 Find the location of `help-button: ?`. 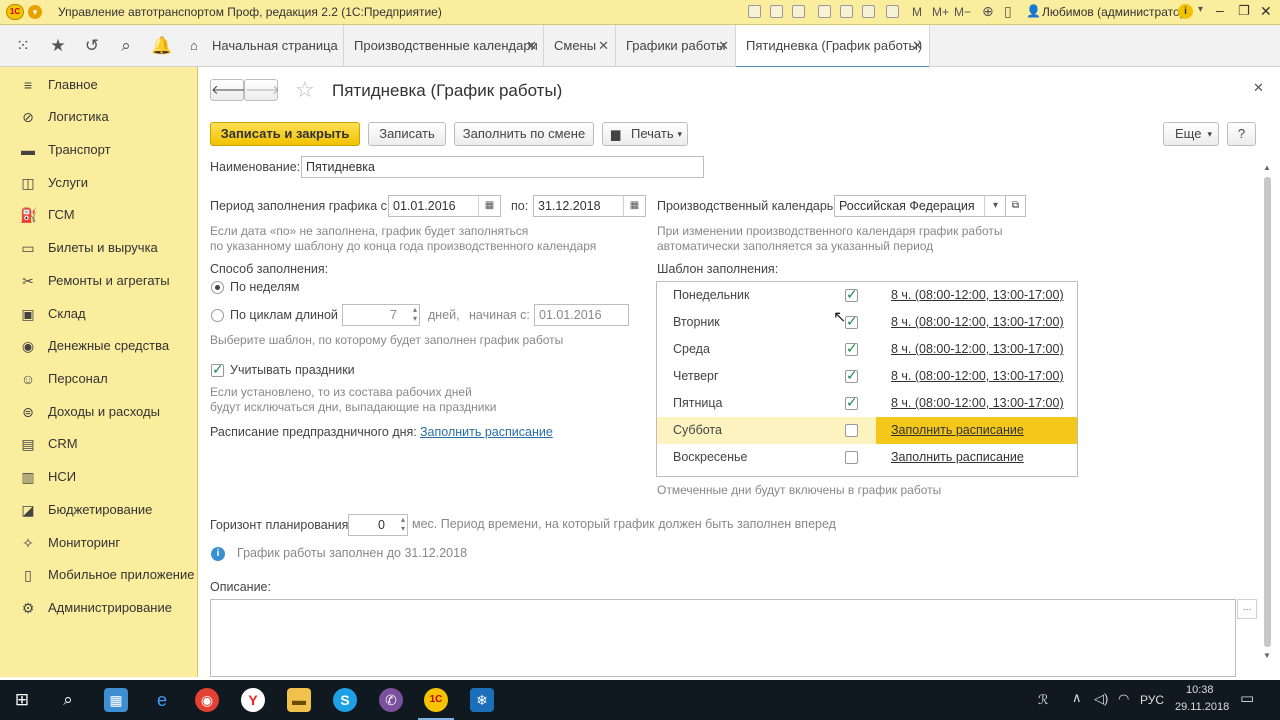

help-button: ? is located at coordinates (1241, 134).